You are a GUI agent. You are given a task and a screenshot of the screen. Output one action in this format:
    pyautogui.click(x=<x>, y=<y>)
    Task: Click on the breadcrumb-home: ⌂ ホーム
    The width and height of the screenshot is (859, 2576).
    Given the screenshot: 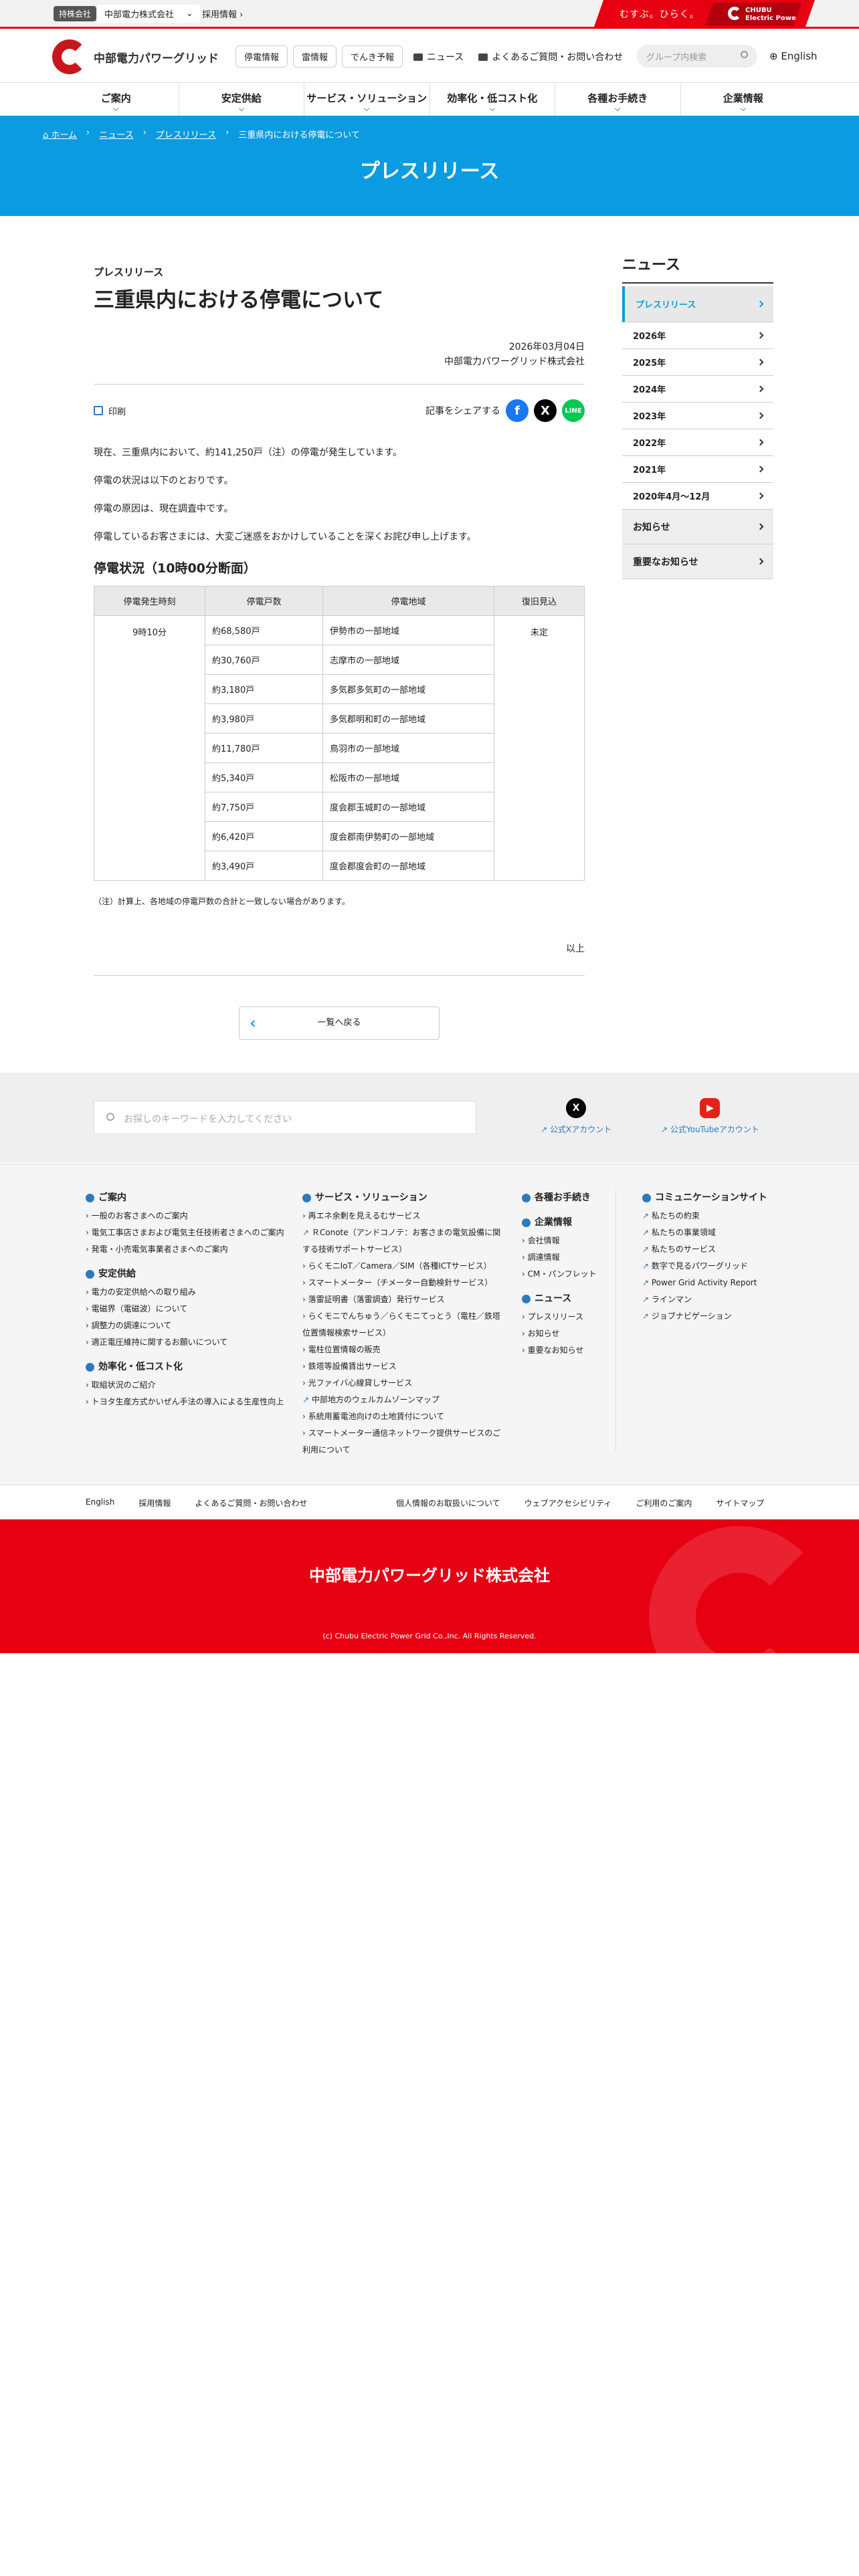 What is the action you would take?
    pyautogui.click(x=60, y=134)
    